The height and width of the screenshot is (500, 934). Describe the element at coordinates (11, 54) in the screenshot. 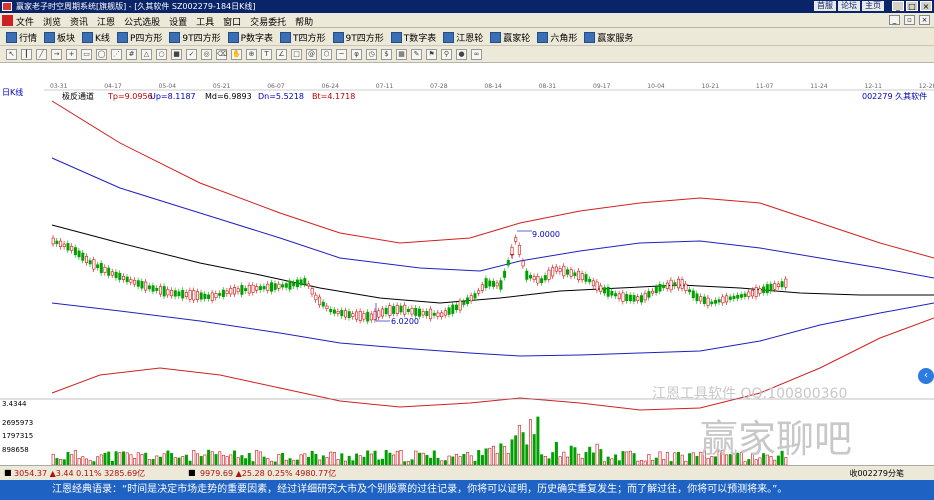

I see `arrow-tool-icon: ↖` at that location.